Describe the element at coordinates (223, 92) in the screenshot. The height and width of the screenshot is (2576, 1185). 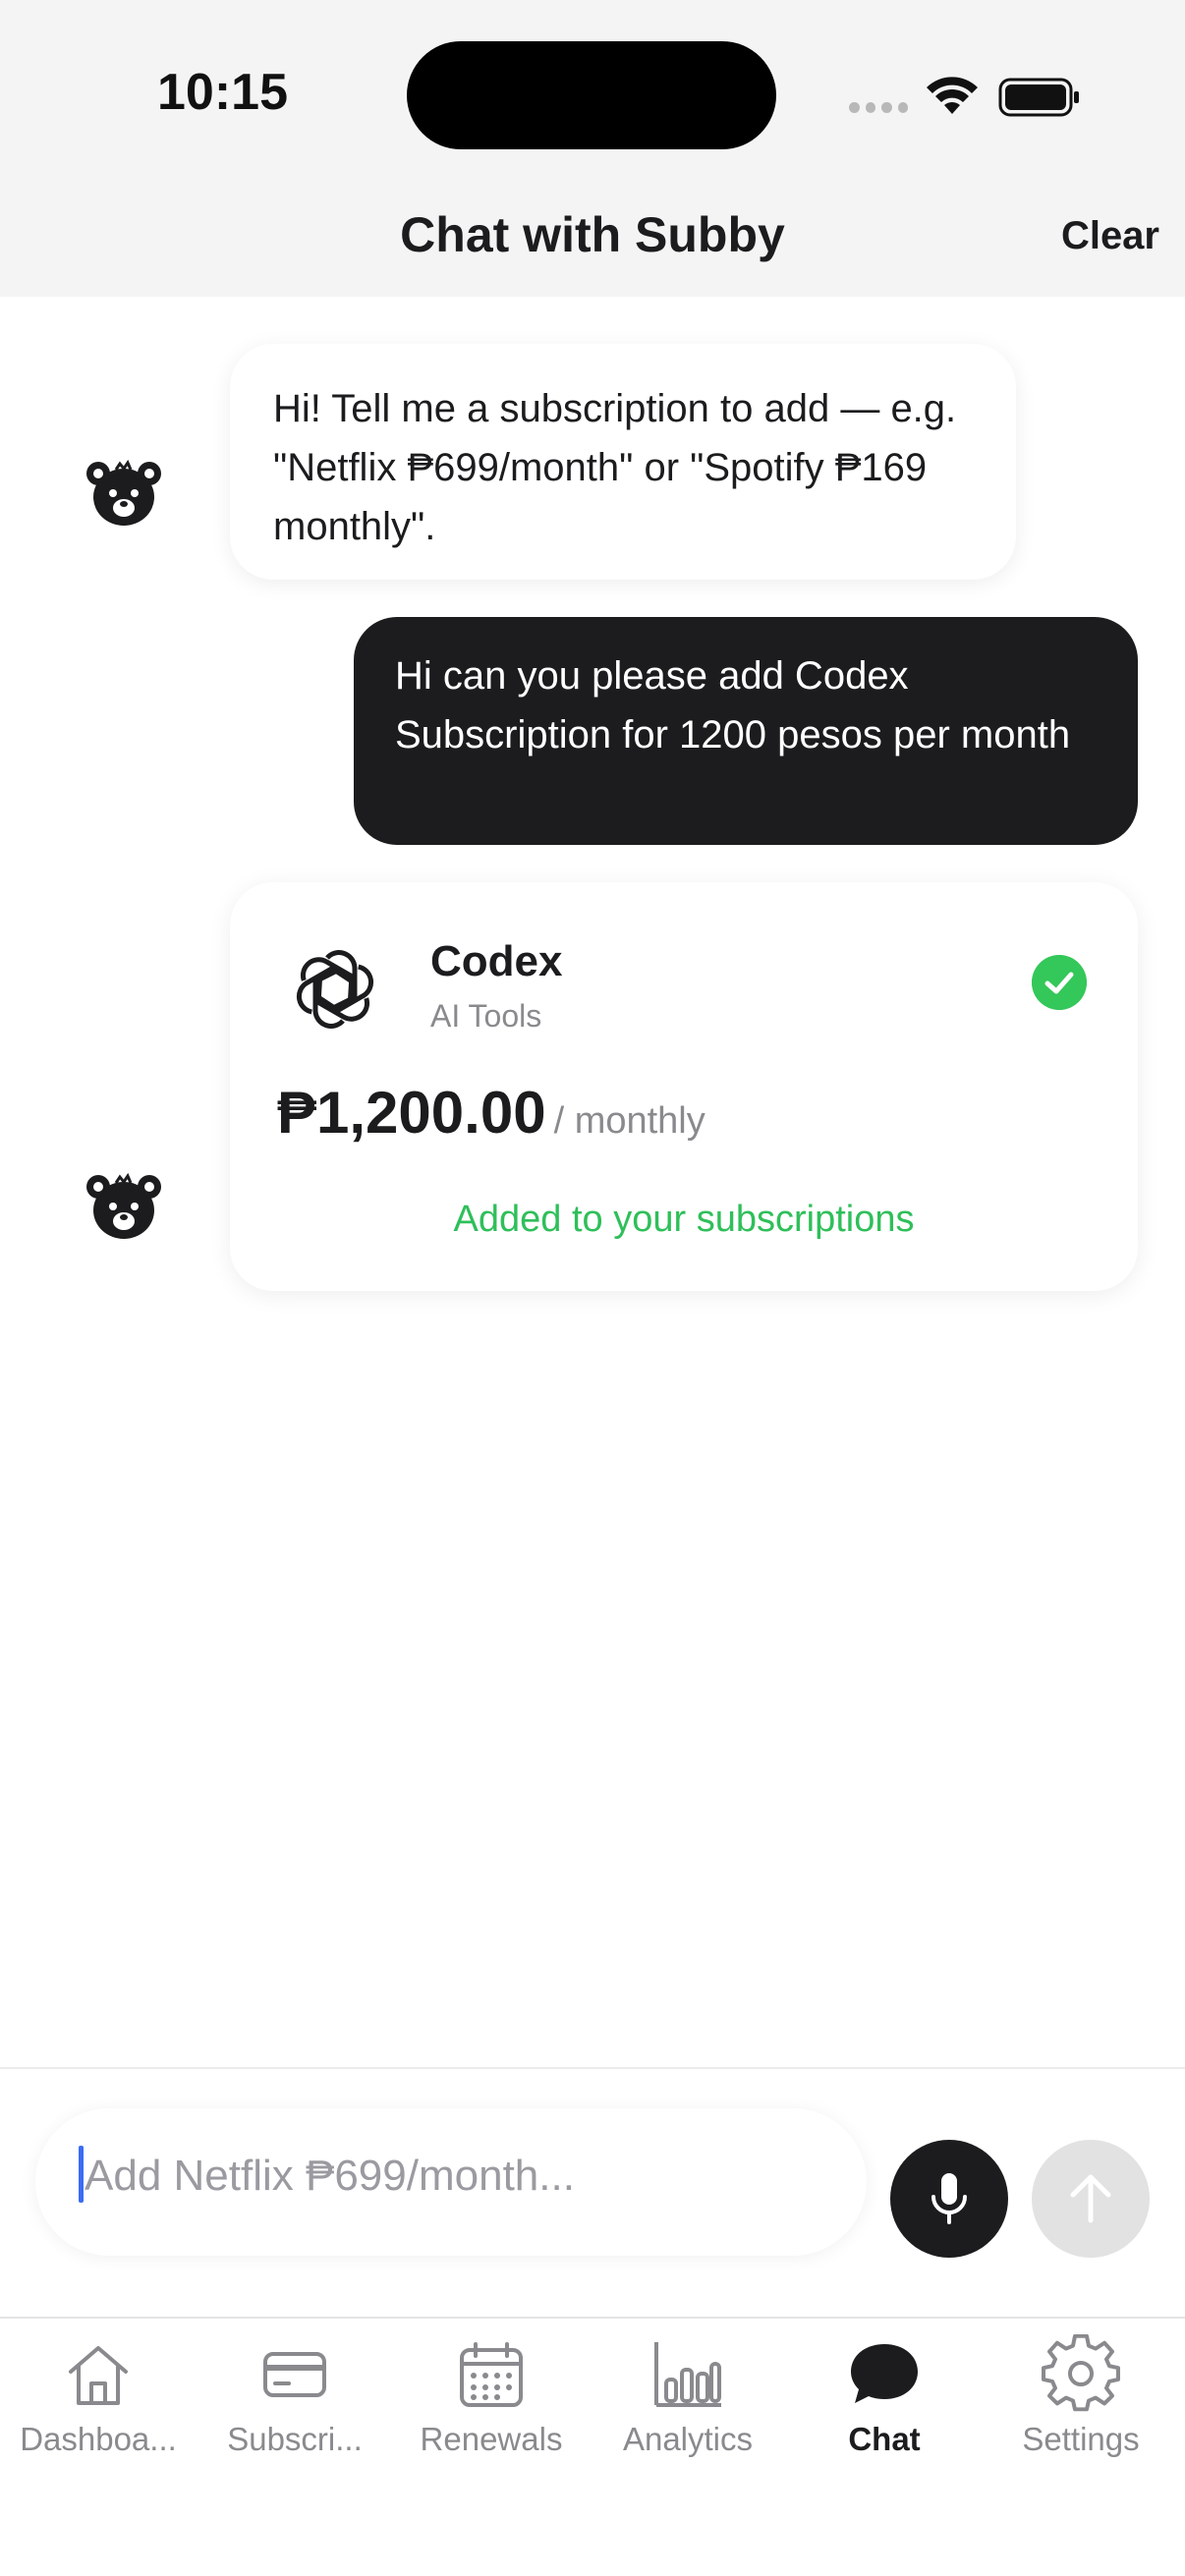
I see `status-time: 10:15` at that location.